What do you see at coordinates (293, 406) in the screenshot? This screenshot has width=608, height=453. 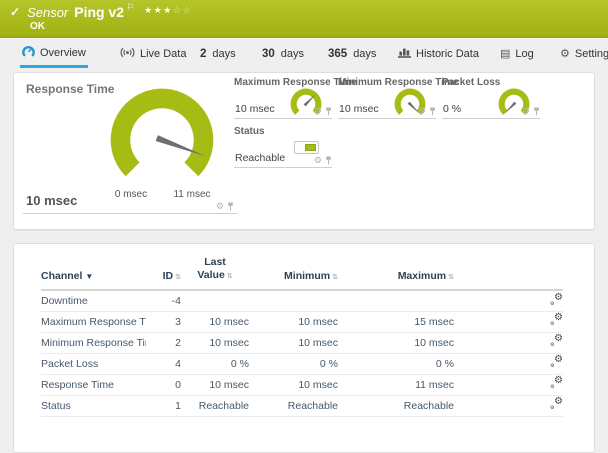 I see `cell-minimum: Reachable` at bounding box center [293, 406].